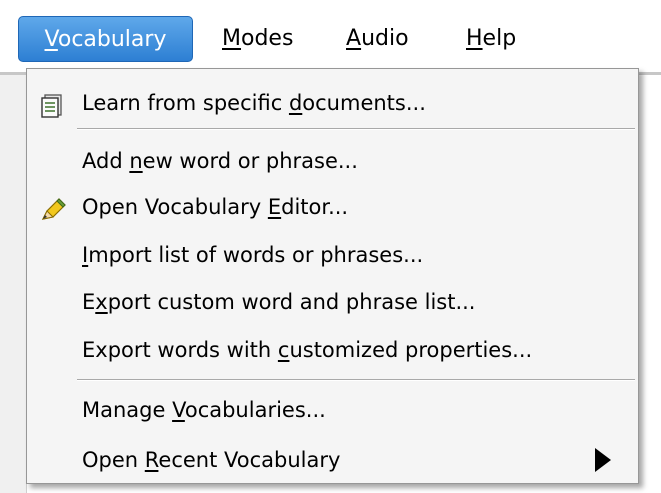 The image size is (661, 493). Describe the element at coordinates (13, 284) in the screenshot. I see `window-edge` at that location.